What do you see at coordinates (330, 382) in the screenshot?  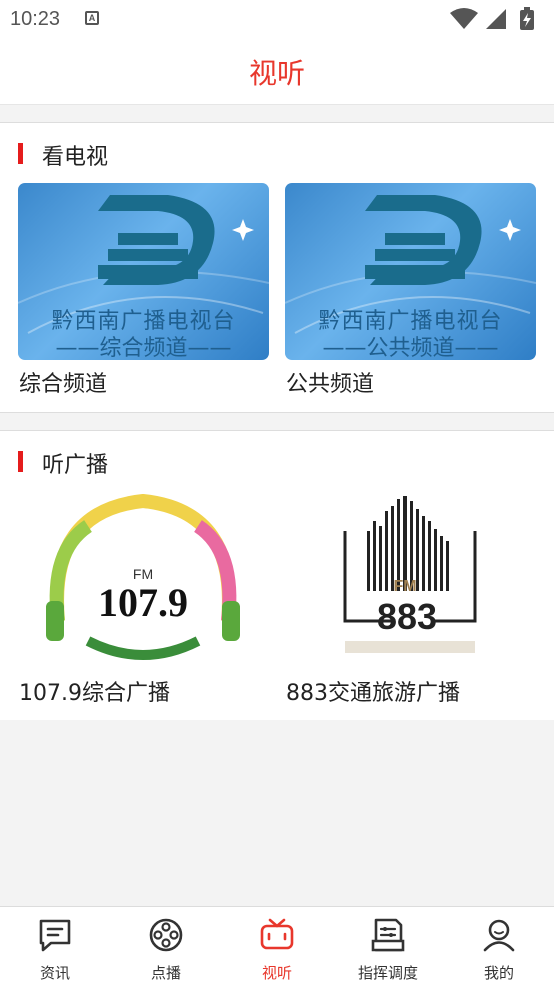 I see `channel-name: 公共频道` at bounding box center [330, 382].